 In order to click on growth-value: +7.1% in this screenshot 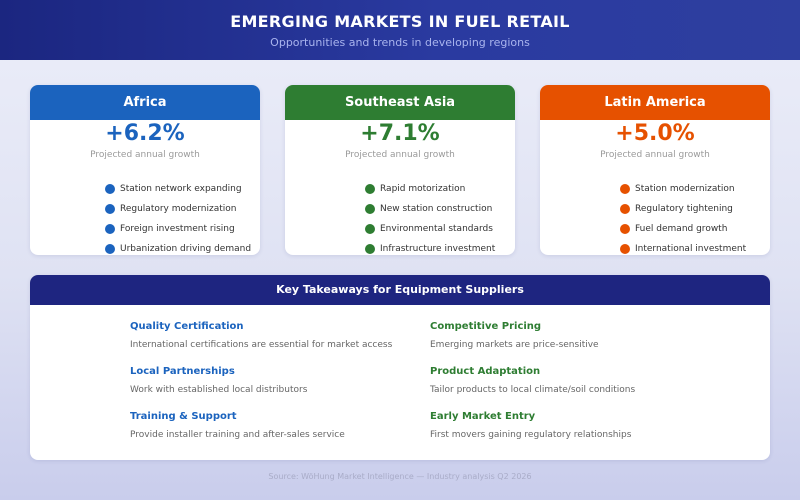, I will do `click(400, 133)`.